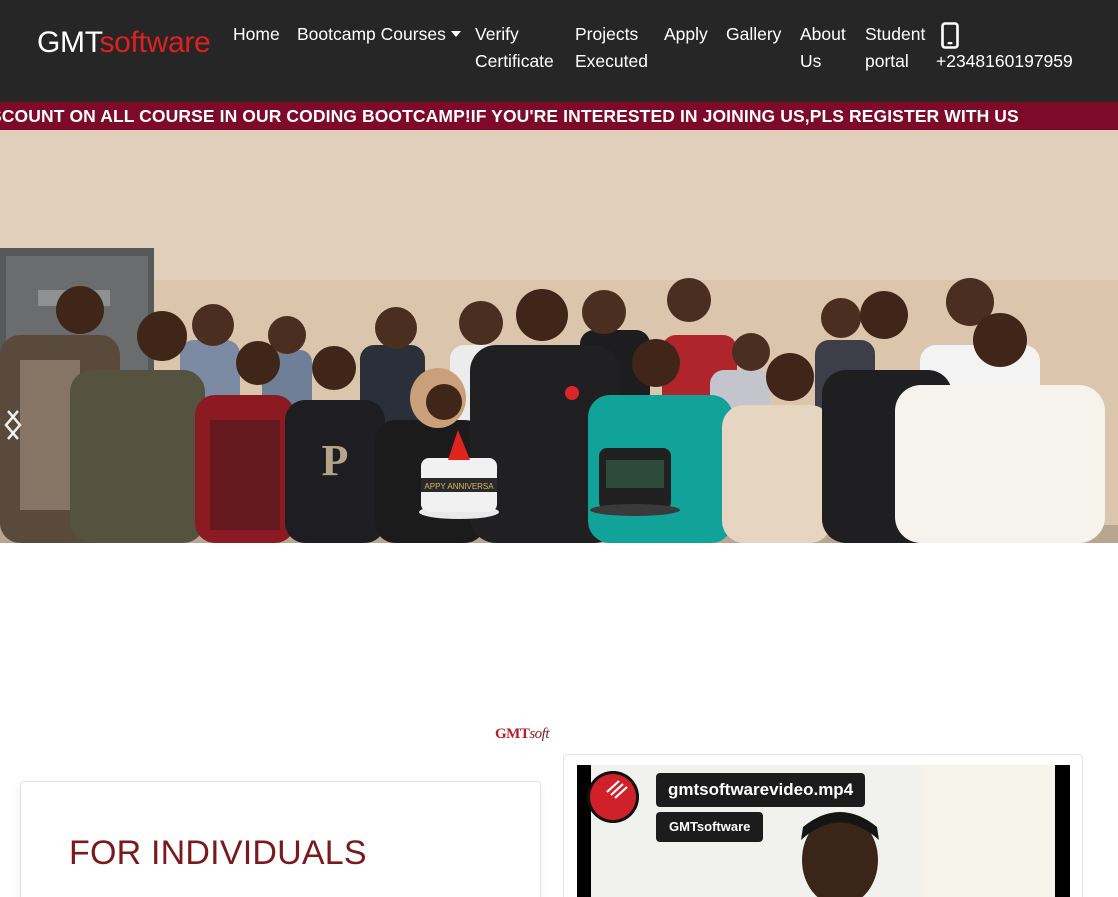 Image resolution: width=1118 pixels, height=897 pixels. Describe the element at coordinates (13, 425) in the screenshot. I see `chevron-right-icon` at that location.